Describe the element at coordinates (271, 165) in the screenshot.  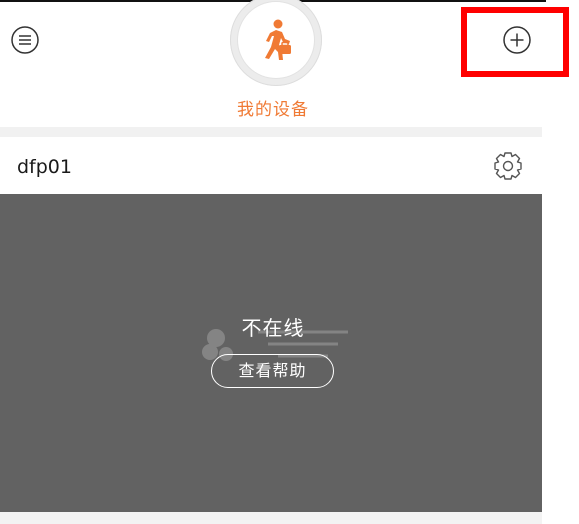
I see `device-header: dfp01` at that location.